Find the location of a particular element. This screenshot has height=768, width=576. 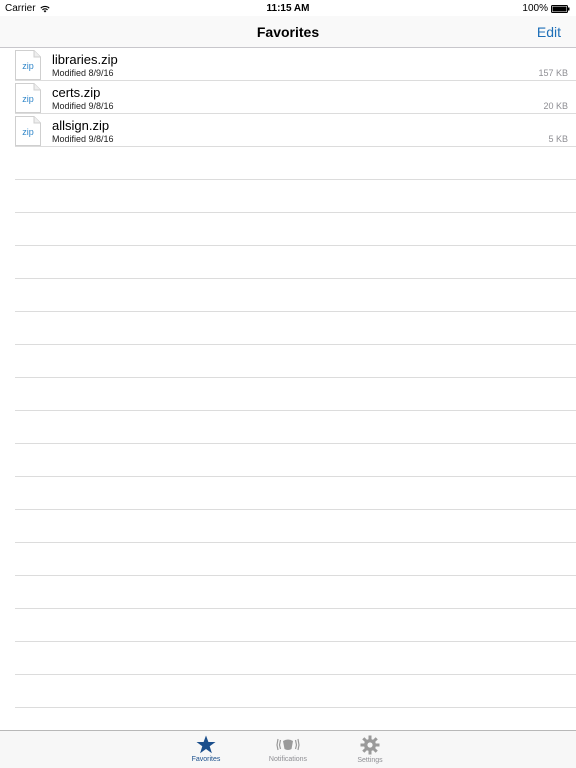

file-row: zip libraries.zip Modified 8/9/16 157 KB is located at coordinates (295, 64).